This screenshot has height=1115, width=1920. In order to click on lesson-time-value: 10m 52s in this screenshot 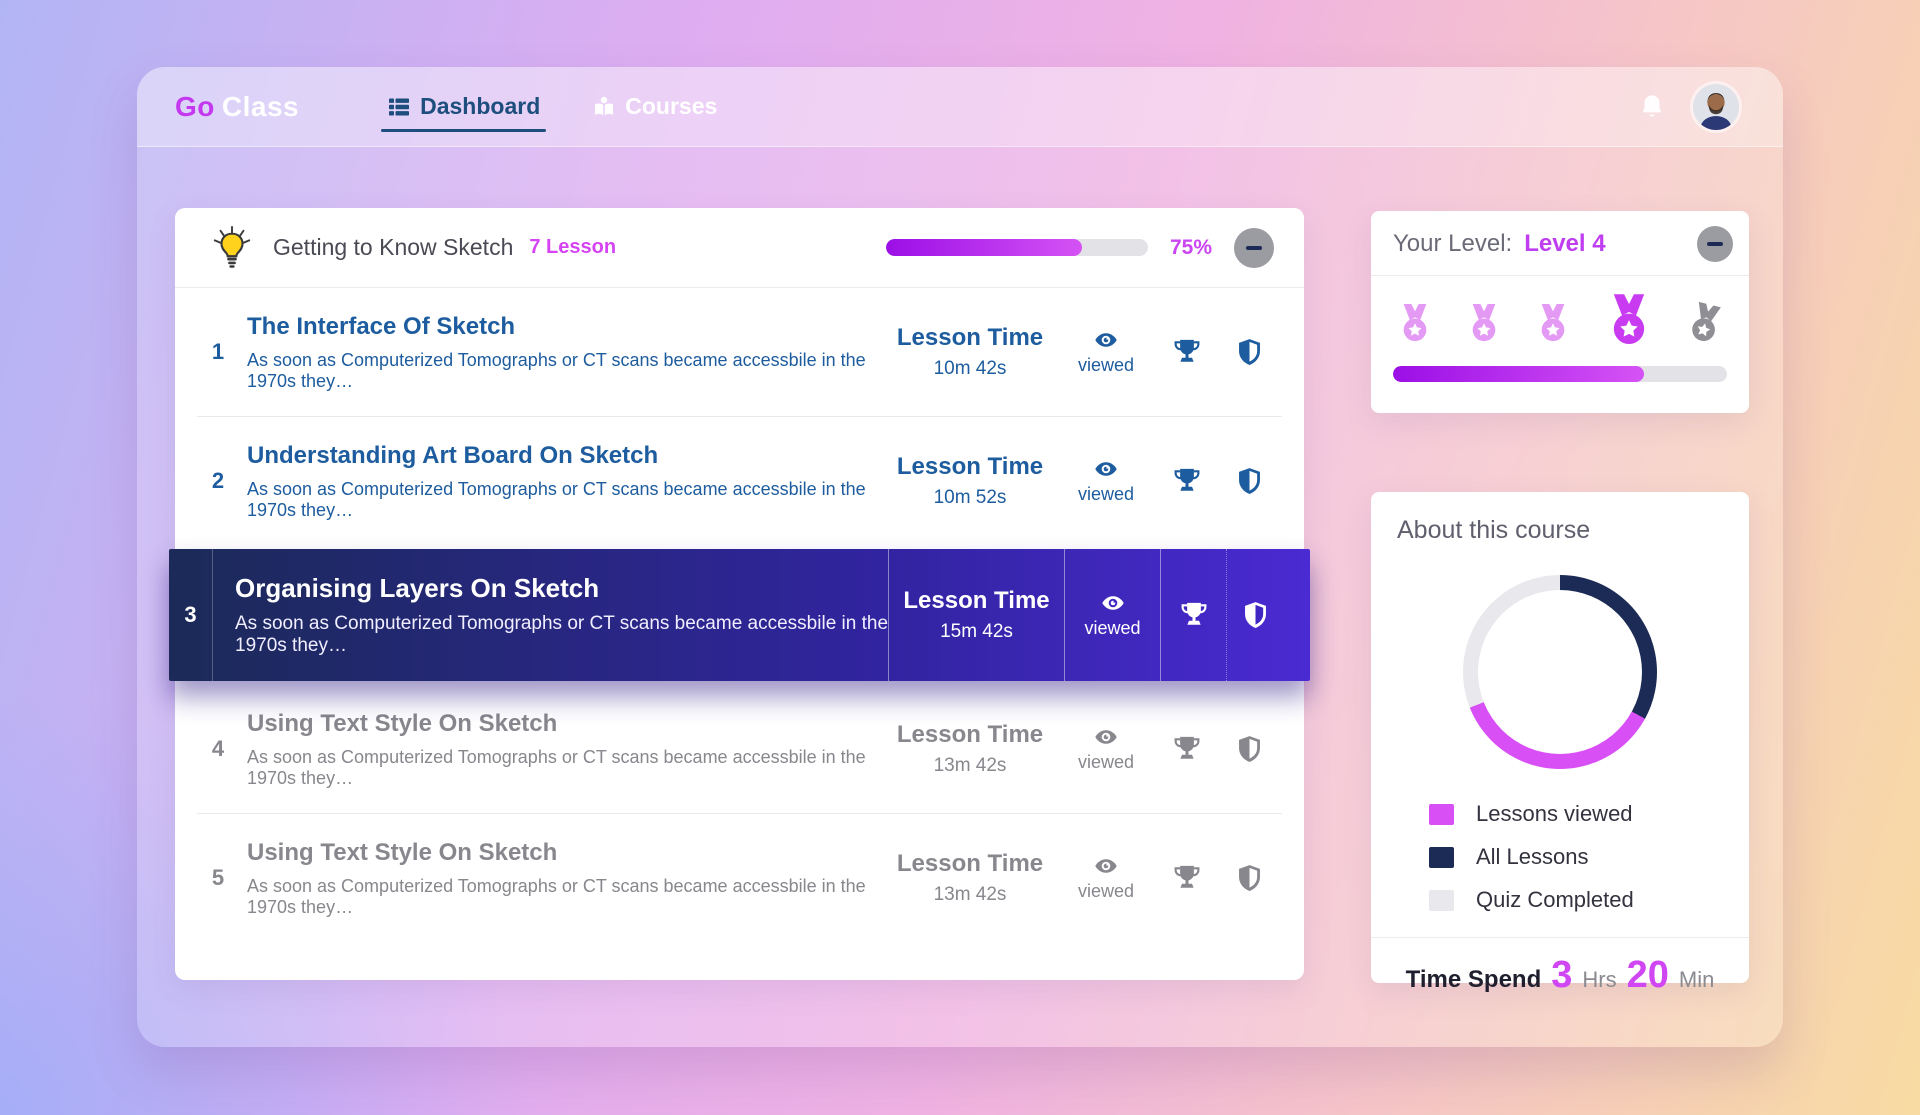, I will do `click(970, 497)`.